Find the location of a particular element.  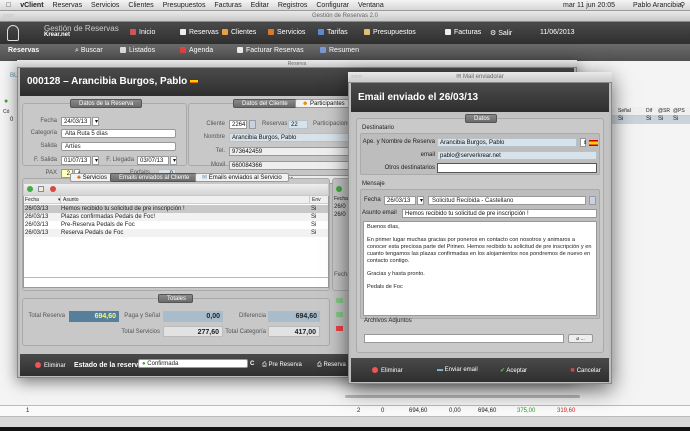

paga-value: 0,00 is located at coordinates (193, 316).